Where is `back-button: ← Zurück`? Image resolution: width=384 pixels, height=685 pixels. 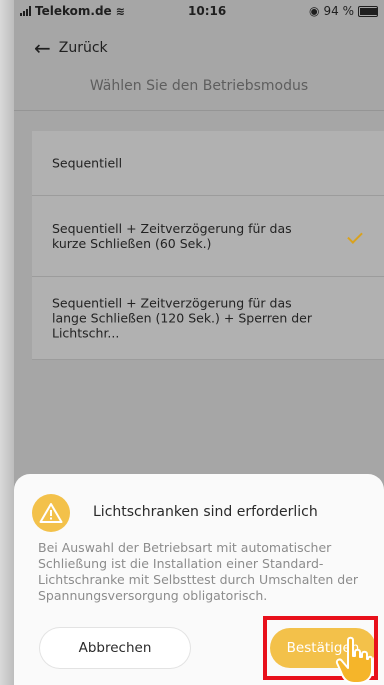
back-button: ← Zurück is located at coordinates (71, 48).